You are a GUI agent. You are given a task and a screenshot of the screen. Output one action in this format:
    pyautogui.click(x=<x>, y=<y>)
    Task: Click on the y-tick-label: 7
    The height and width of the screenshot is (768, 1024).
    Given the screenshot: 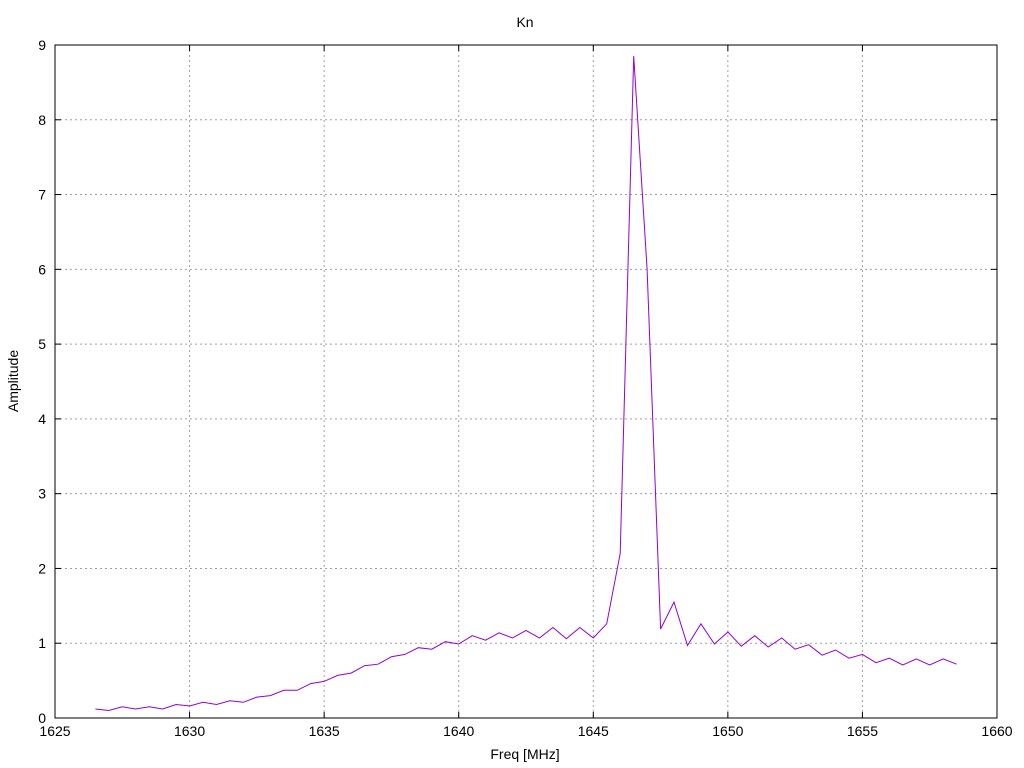 What is the action you would take?
    pyautogui.click(x=42, y=195)
    